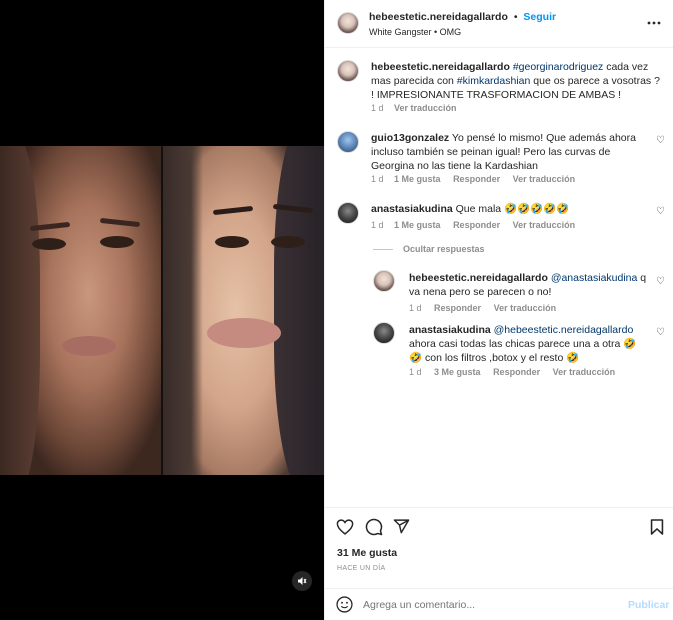 This screenshot has height=620, width=673. I want to click on caption-meta: 1 d Ver traducción, so click(414, 108).